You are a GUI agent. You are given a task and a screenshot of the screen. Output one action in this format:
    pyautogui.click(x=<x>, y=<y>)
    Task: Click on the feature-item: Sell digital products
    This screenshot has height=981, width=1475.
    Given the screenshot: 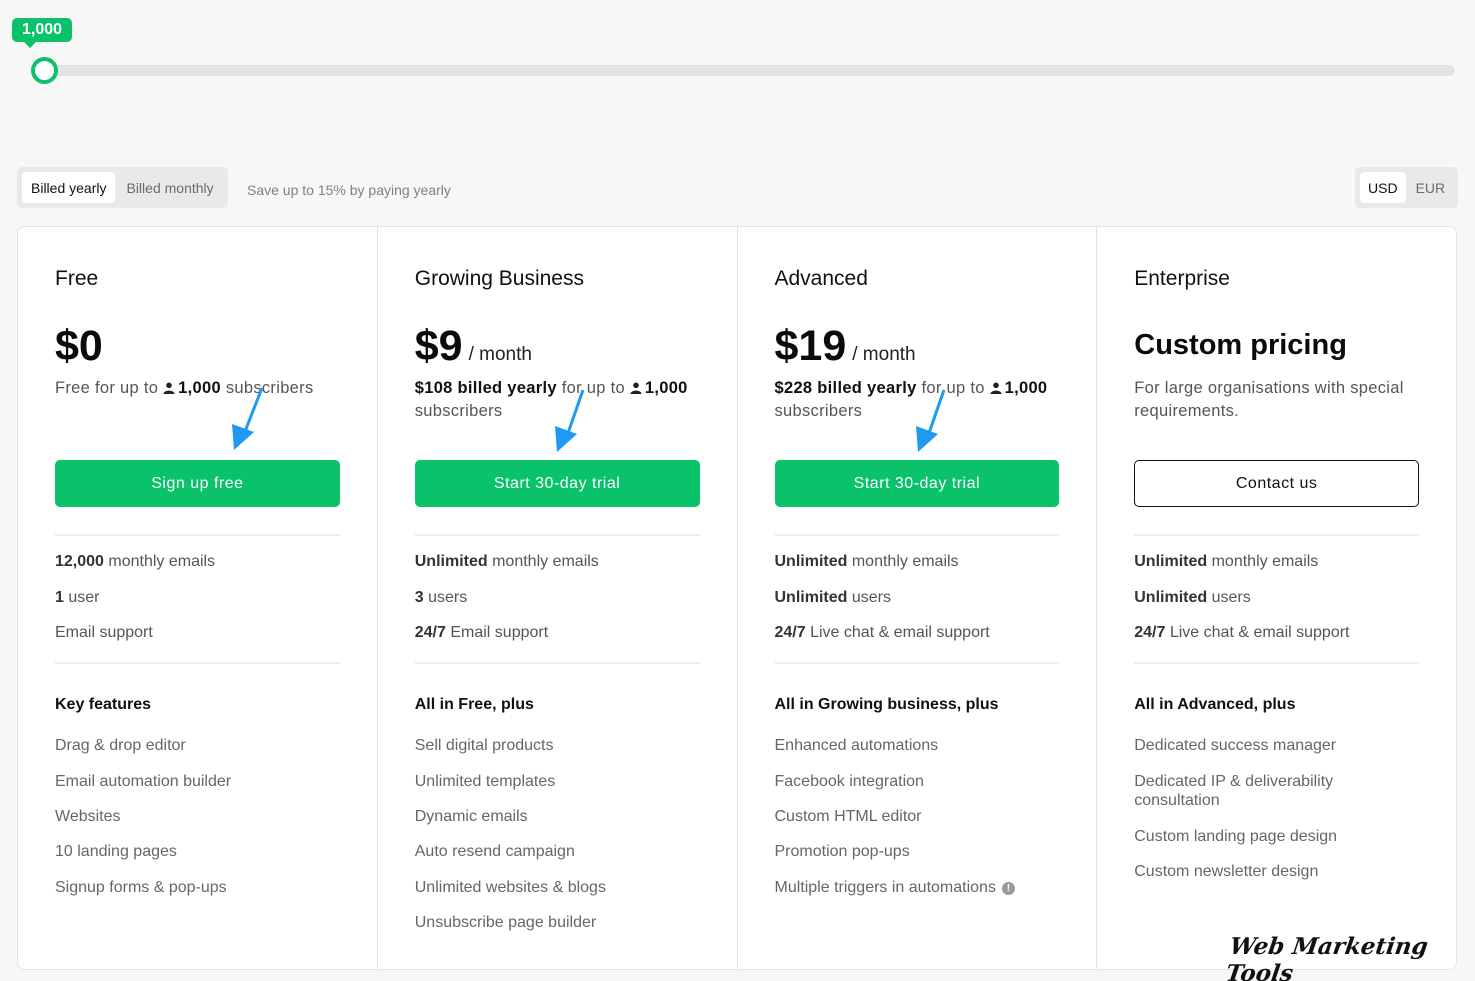 What is the action you would take?
    pyautogui.click(x=484, y=745)
    